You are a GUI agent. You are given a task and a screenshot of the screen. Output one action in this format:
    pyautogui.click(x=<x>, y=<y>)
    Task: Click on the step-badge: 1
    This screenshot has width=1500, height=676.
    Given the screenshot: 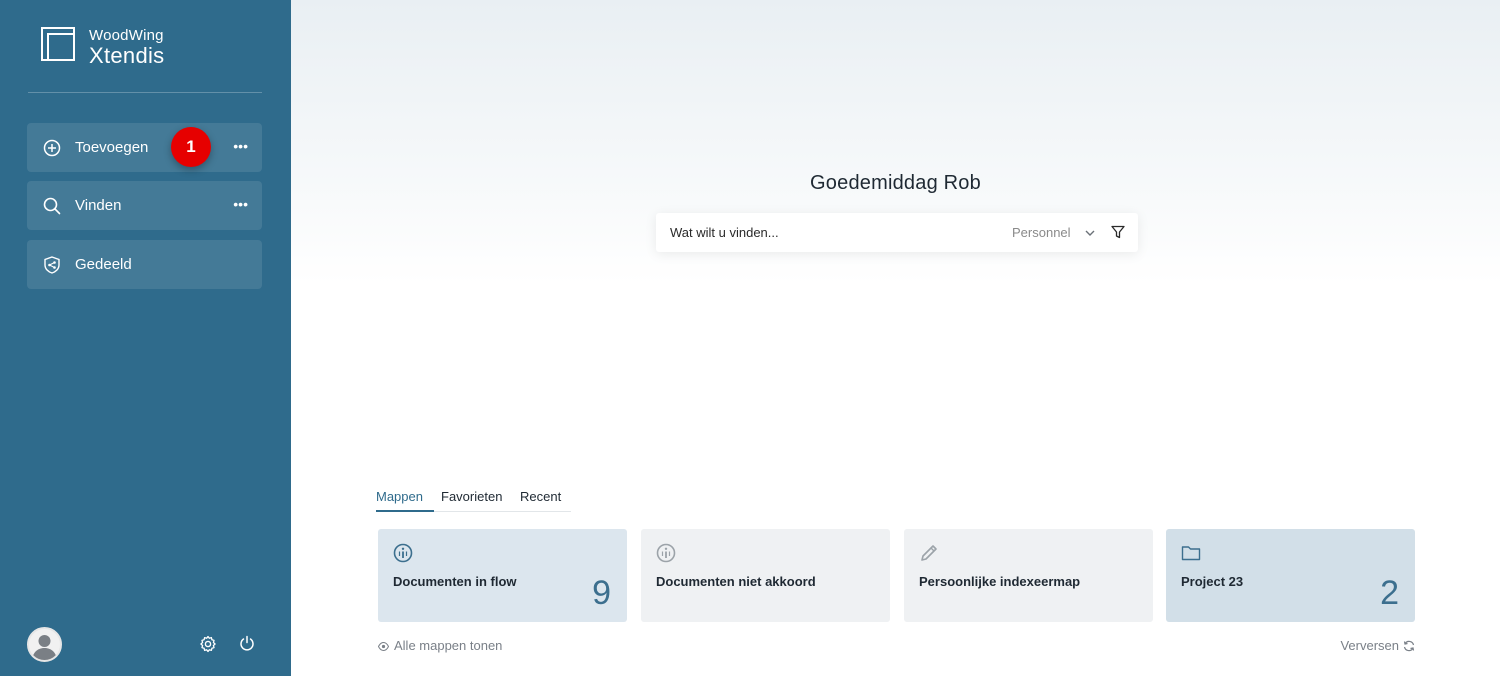 What is the action you would take?
    pyautogui.click(x=191, y=147)
    